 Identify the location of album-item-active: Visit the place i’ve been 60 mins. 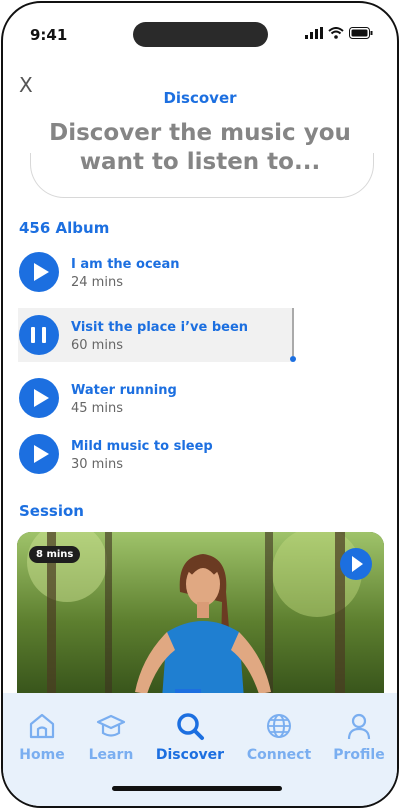
(157, 335).